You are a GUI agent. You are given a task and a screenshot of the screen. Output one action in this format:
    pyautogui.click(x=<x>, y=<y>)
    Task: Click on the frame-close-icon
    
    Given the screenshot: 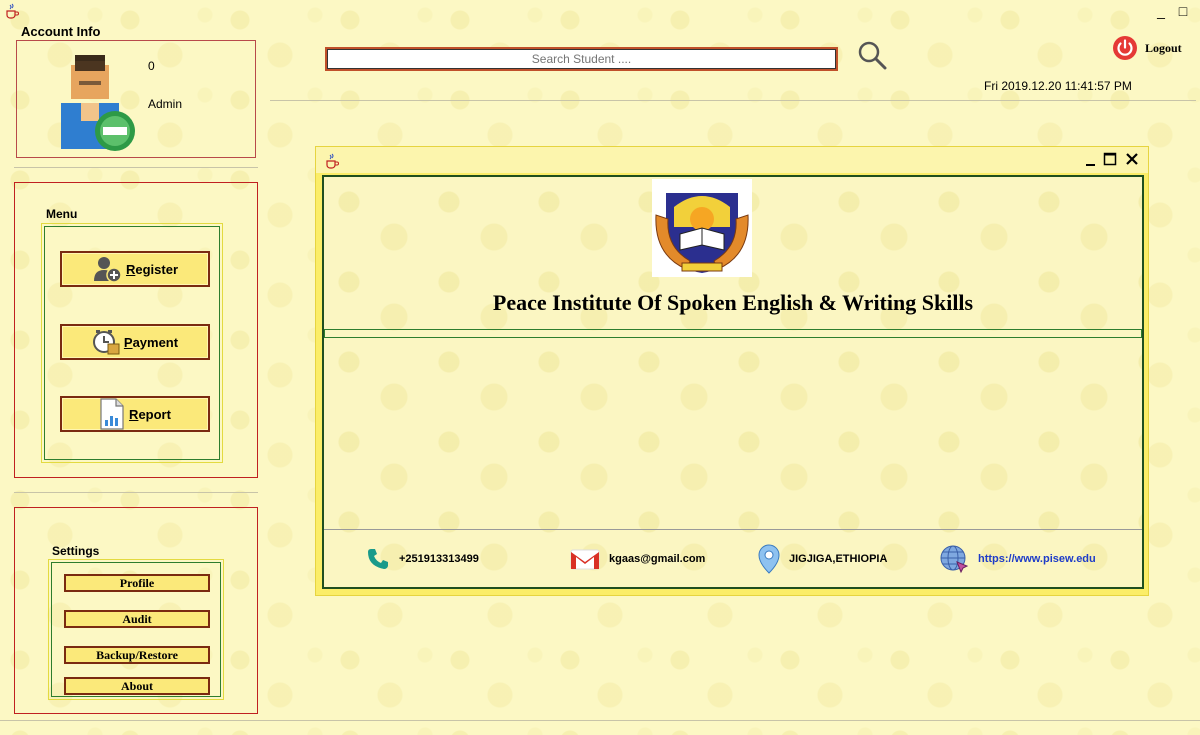 What is the action you would take?
    pyautogui.click(x=1132, y=159)
    